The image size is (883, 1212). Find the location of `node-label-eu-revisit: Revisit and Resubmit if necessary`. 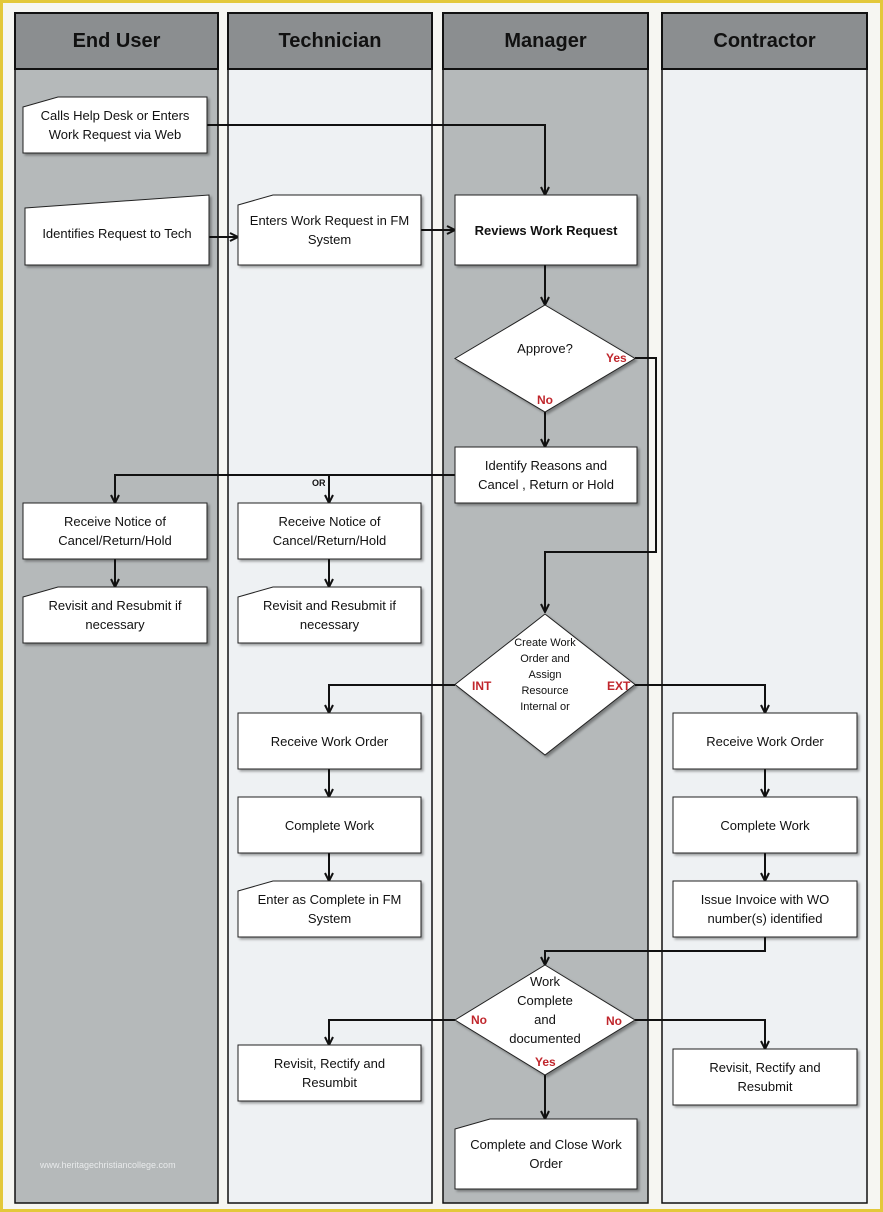

node-label-eu-revisit: Revisit and Resubmit if necessary is located at coordinates (115, 615).